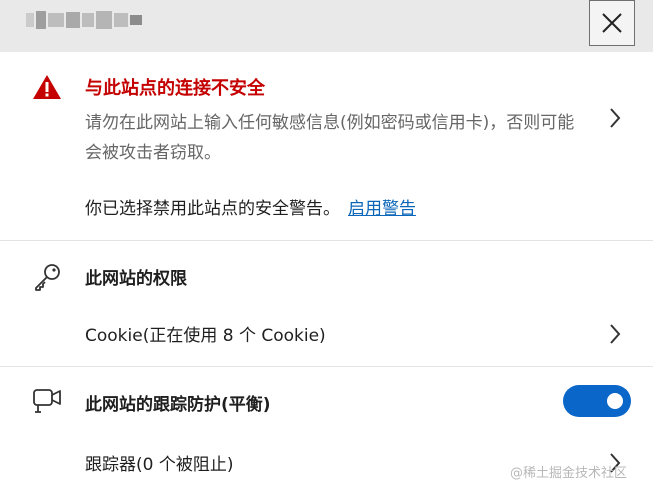 This screenshot has height=487, width=653. I want to click on cookie-item: Cookie(正在使用 8 个 Cookie), so click(205, 333).